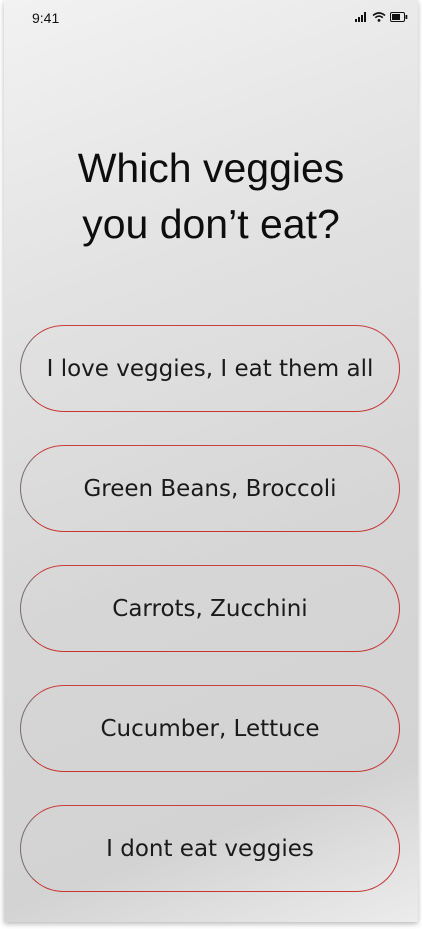 The height and width of the screenshot is (929, 422). I want to click on option-carrots-zucchini-button: Carrots, Zucchini, so click(210, 608).